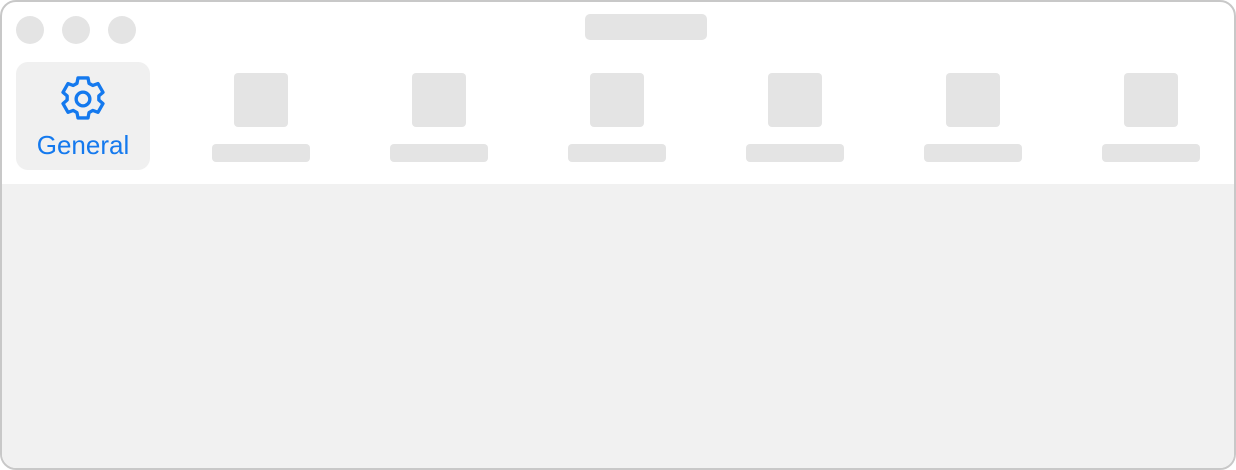 The width and height of the screenshot is (1236, 470). I want to click on zoom-window-button, so click(122, 30).